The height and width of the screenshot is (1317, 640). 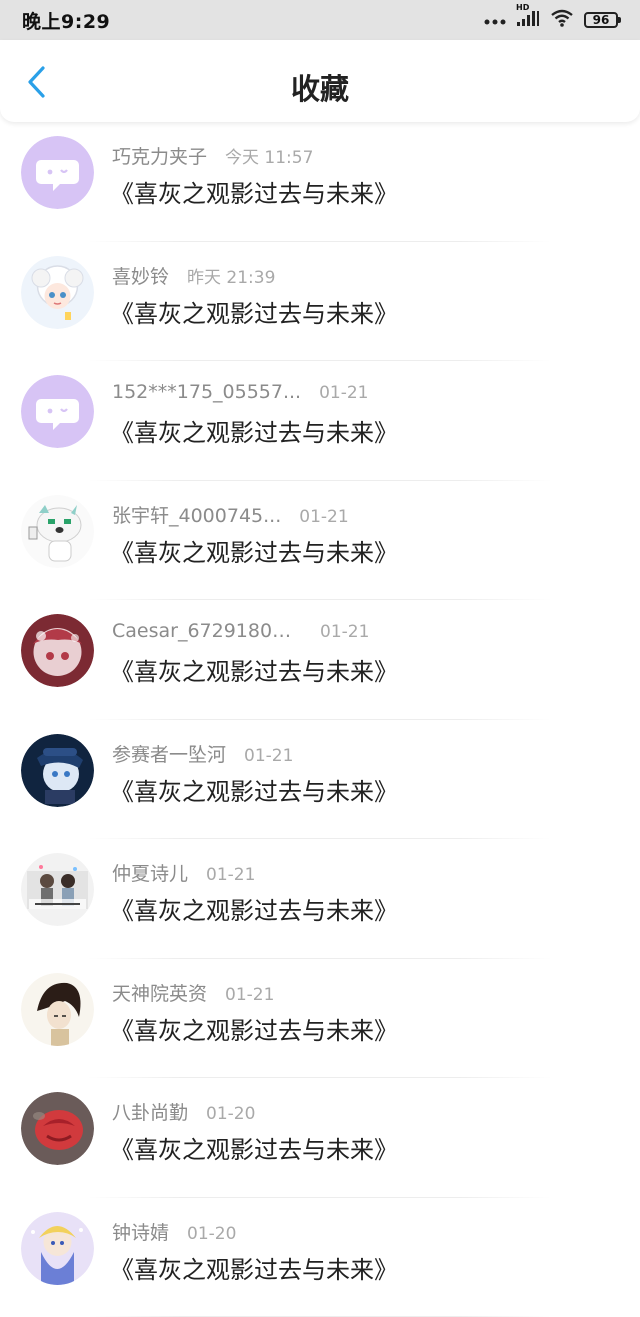 I want to click on network-type: HD, so click(x=522, y=7).